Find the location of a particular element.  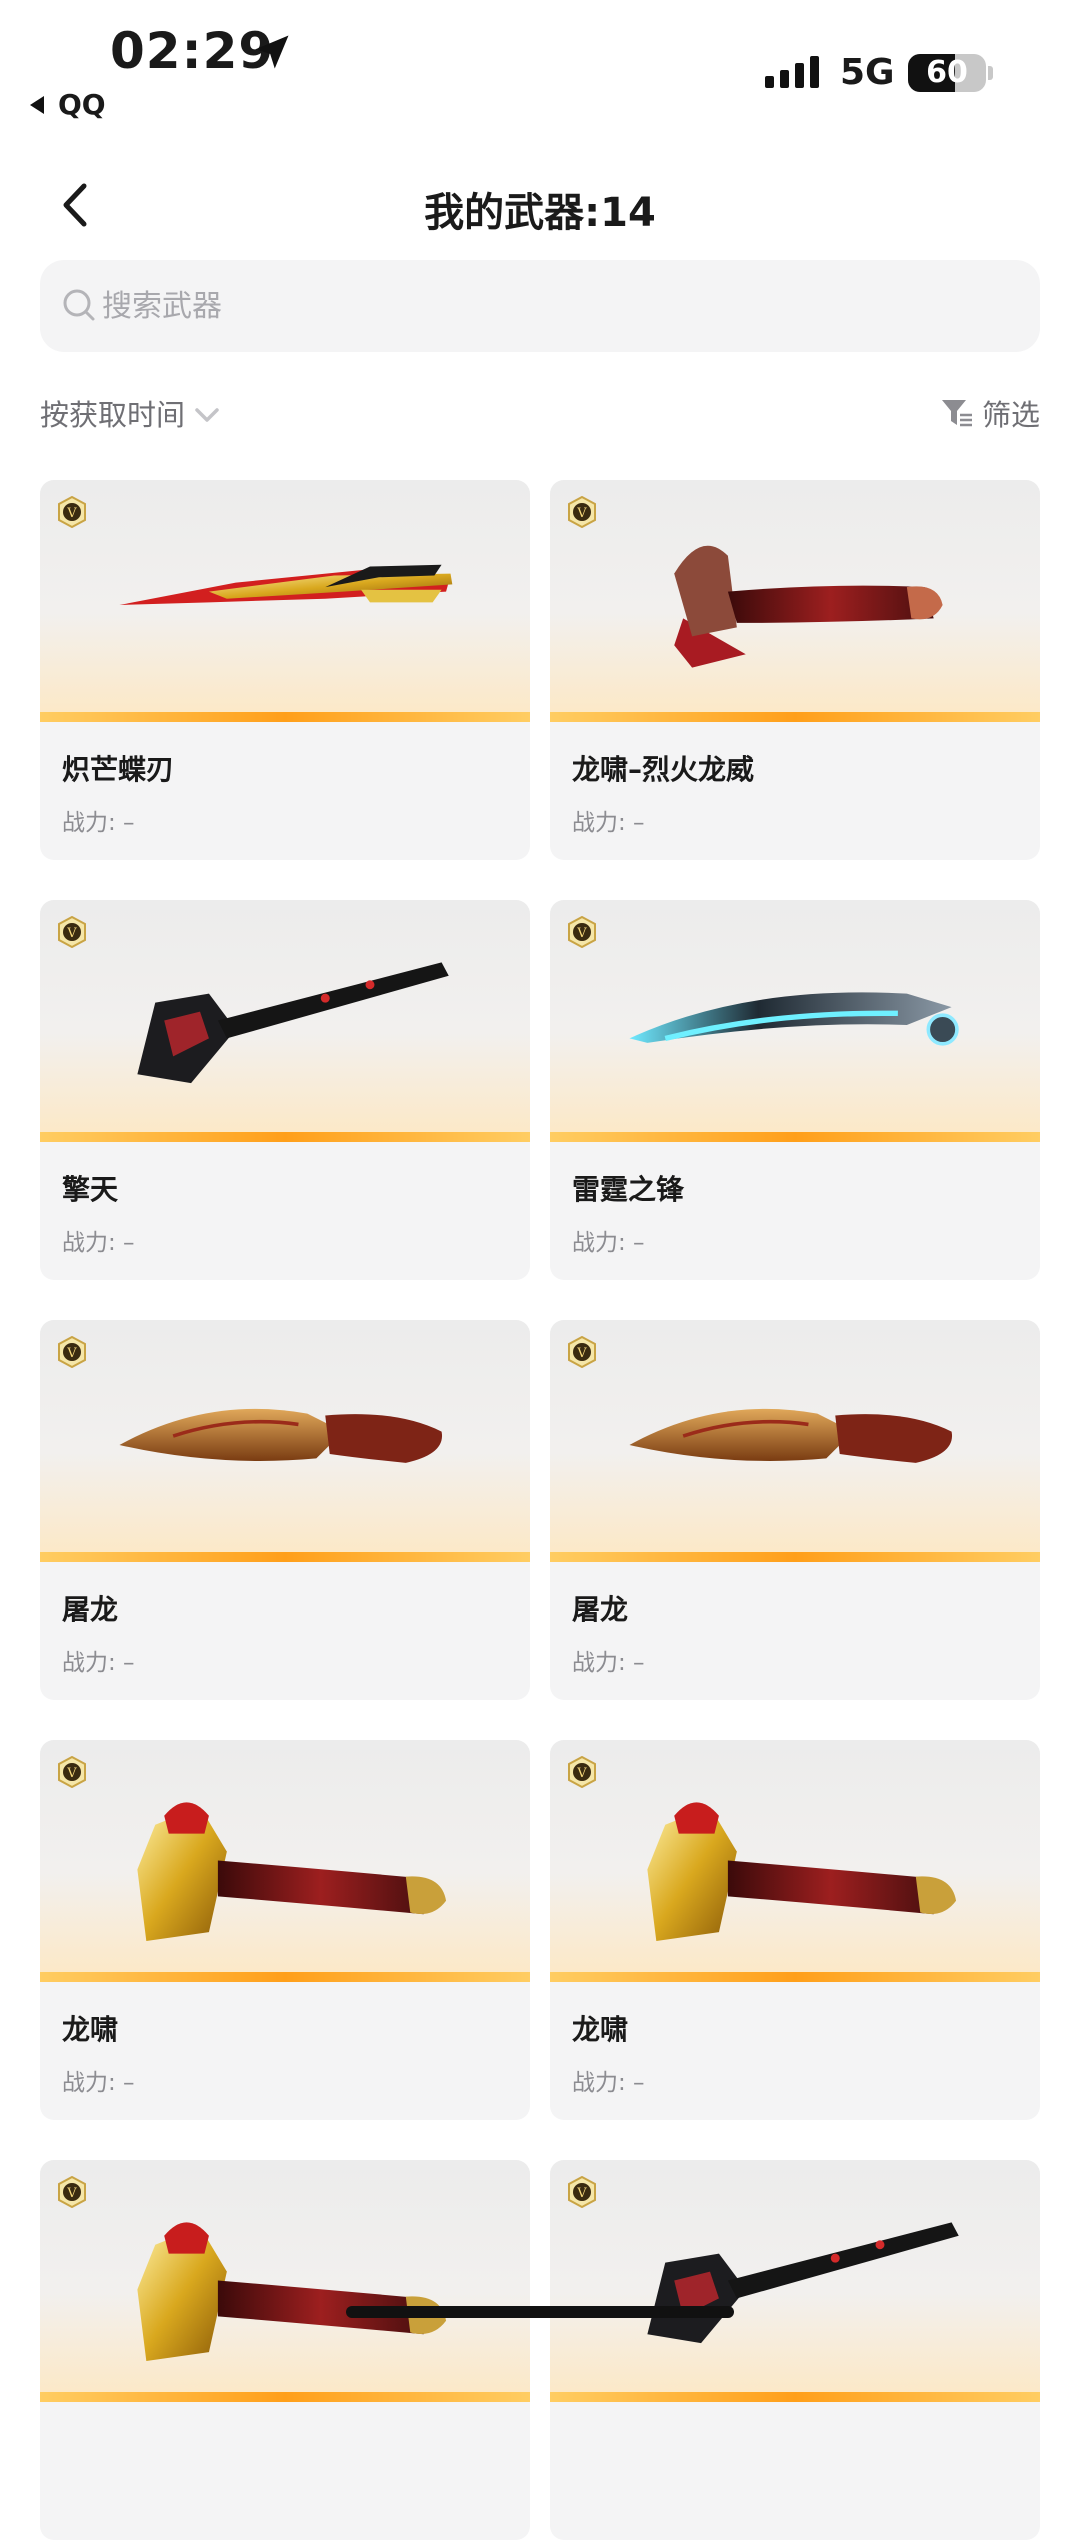

back-triangle-icon is located at coordinates (37, 104).